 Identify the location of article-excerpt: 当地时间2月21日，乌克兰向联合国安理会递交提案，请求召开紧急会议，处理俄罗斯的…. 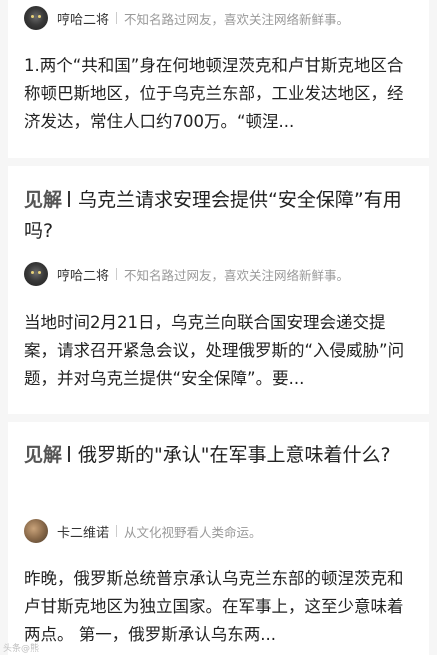
(218, 351).